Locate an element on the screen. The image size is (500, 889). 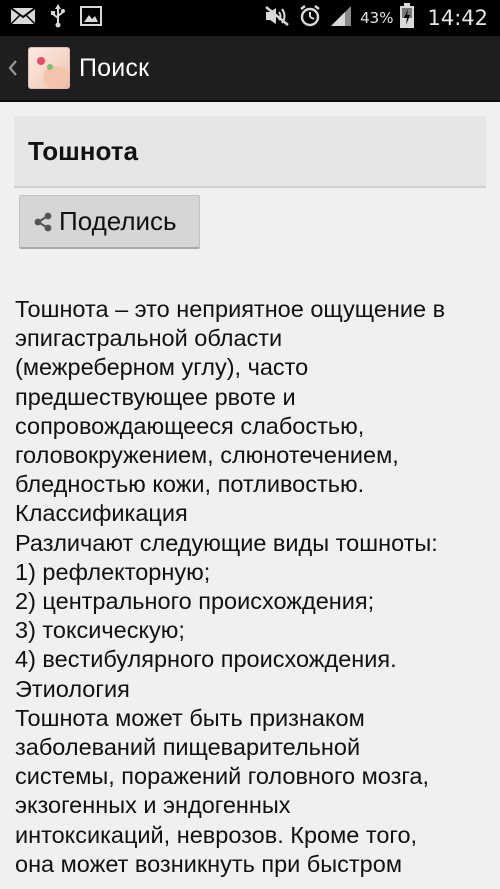
system-icons: 43% 14:42 is located at coordinates (376, 18).